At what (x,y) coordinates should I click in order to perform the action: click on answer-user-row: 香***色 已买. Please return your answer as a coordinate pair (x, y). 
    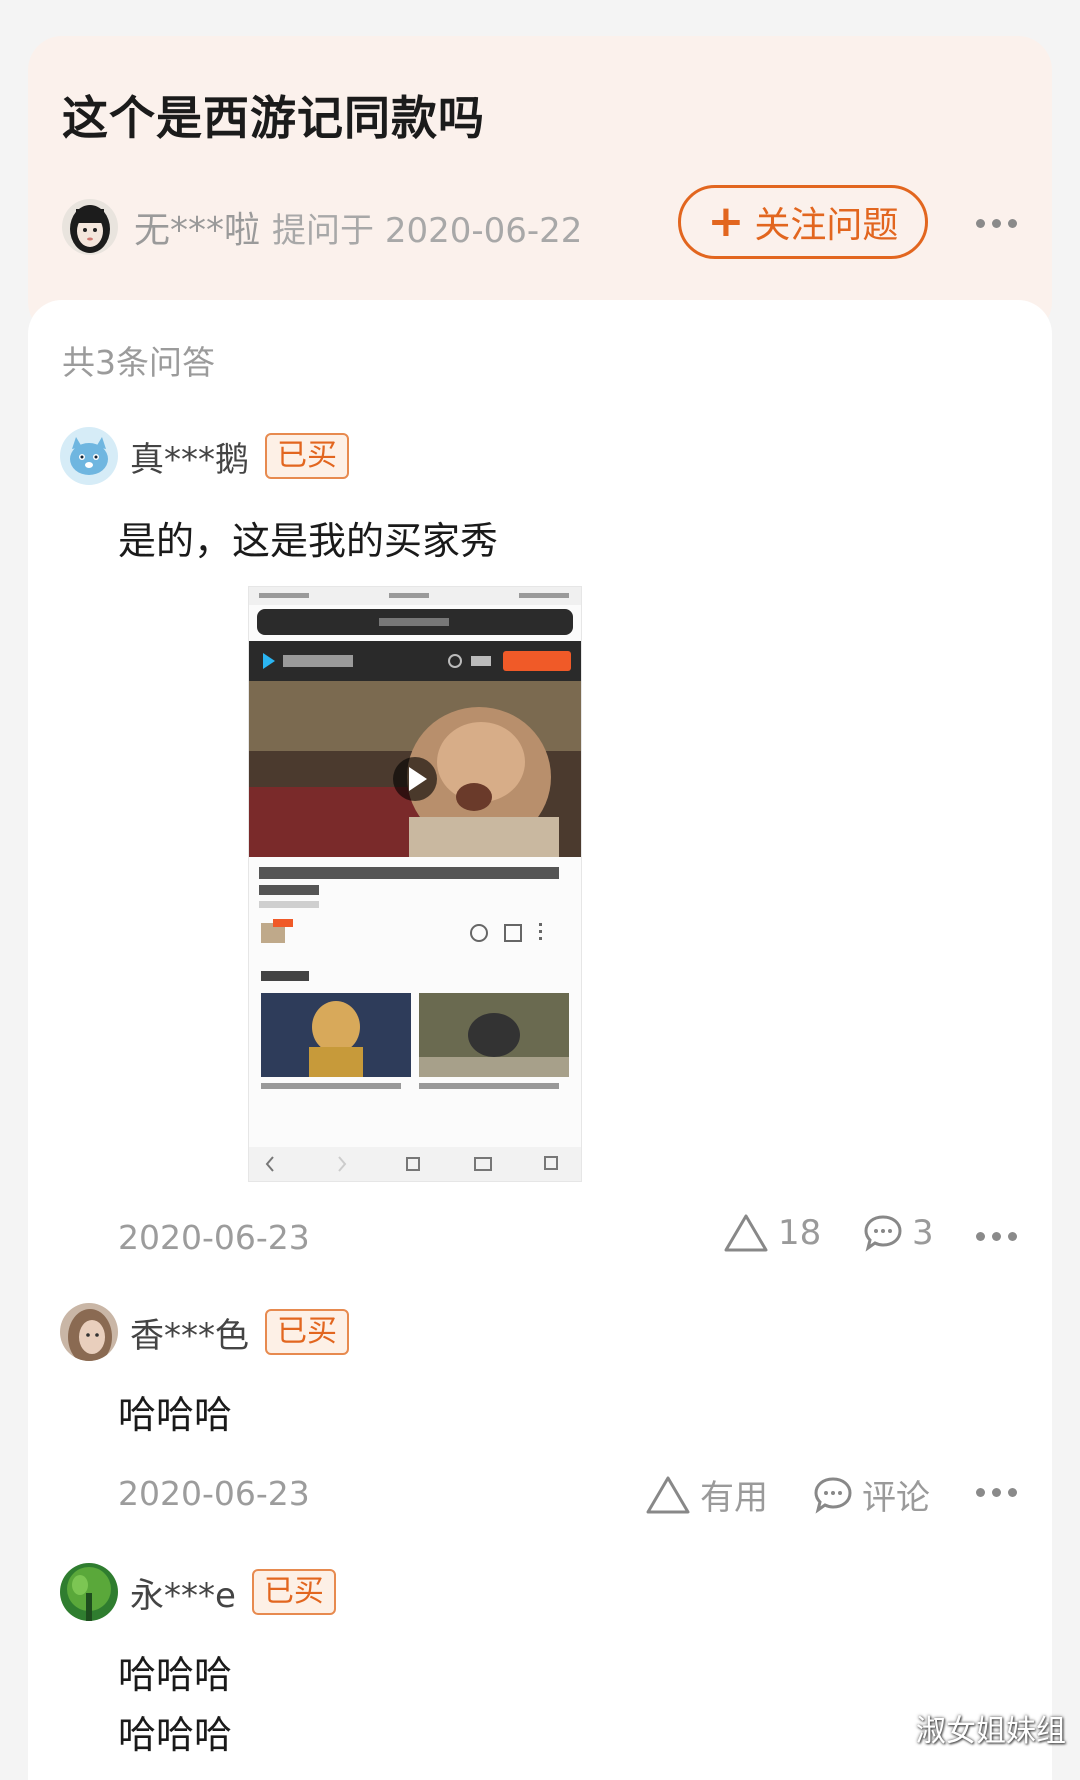
    Looking at the image, I should click on (204, 1332).